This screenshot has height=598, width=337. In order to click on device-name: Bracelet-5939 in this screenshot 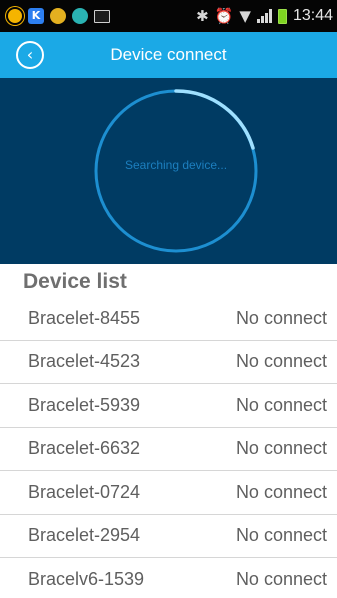, I will do `click(84, 404)`.